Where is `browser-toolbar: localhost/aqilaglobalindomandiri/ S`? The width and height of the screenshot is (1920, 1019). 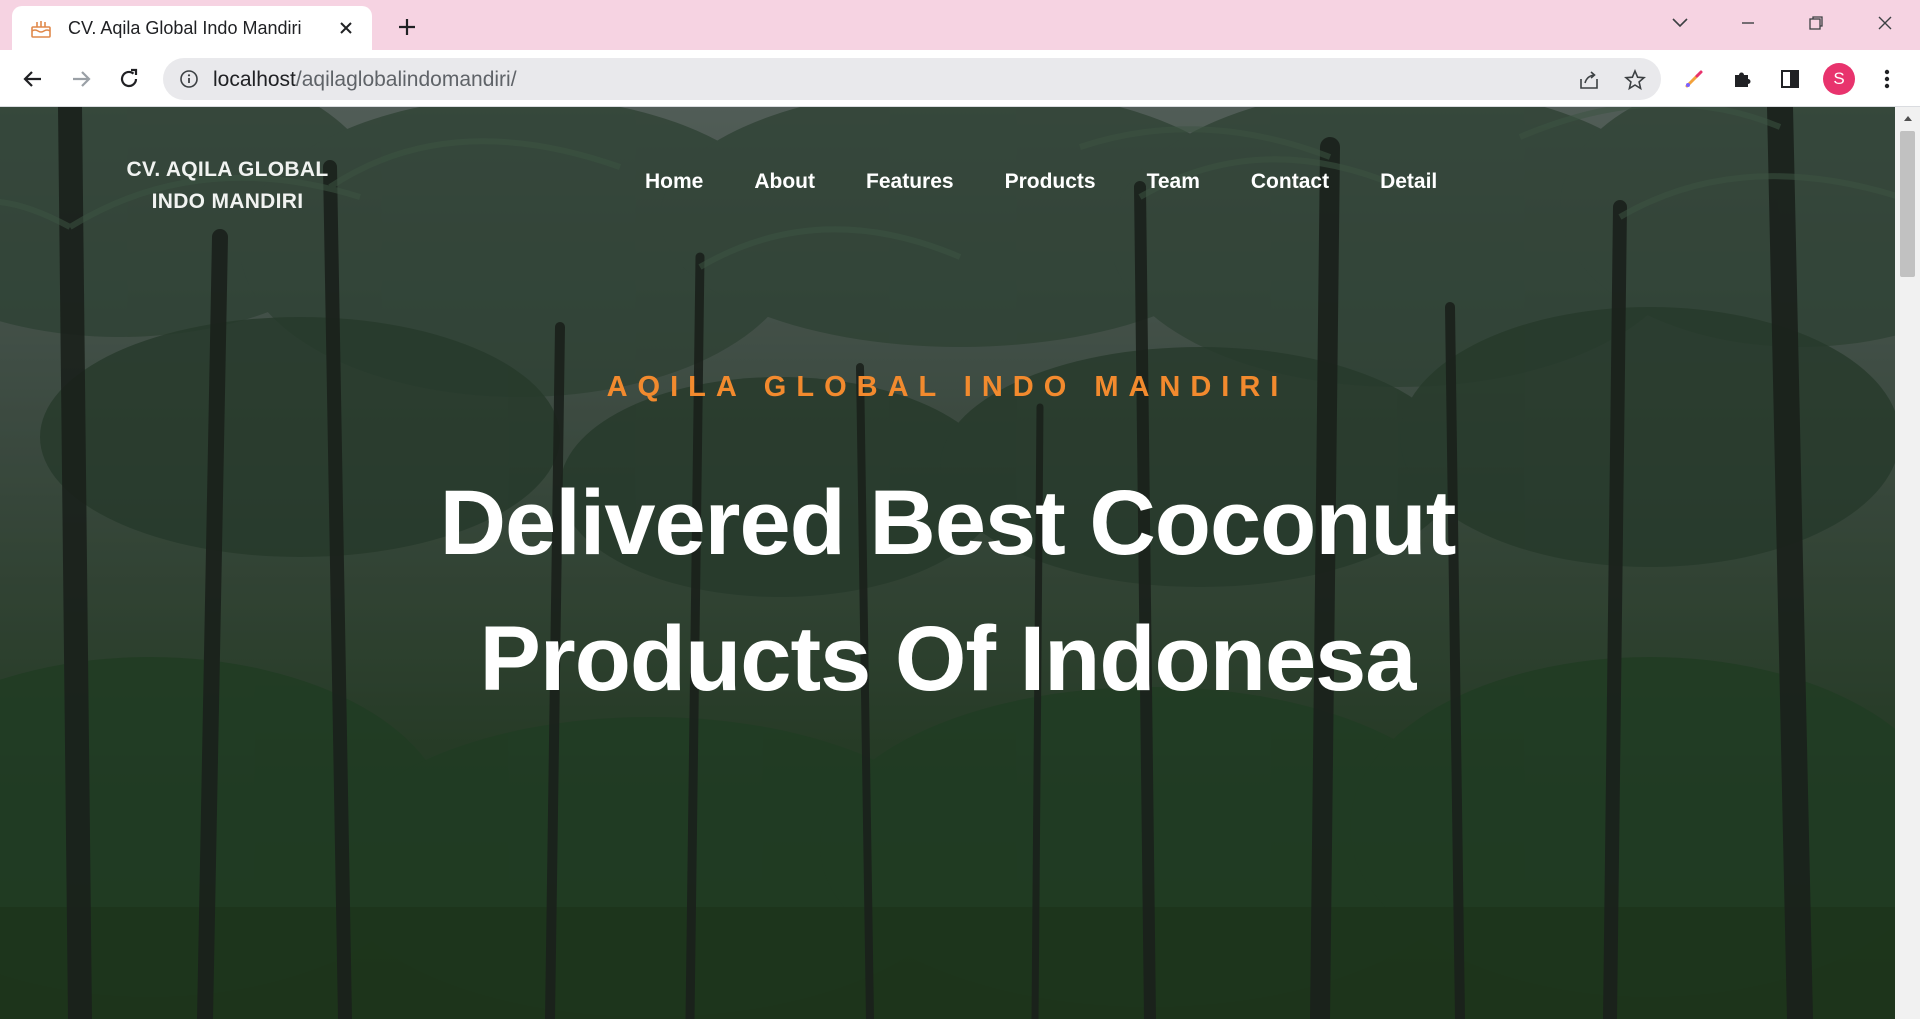 browser-toolbar: localhost/aqilaglobalindomandiri/ S is located at coordinates (960, 78).